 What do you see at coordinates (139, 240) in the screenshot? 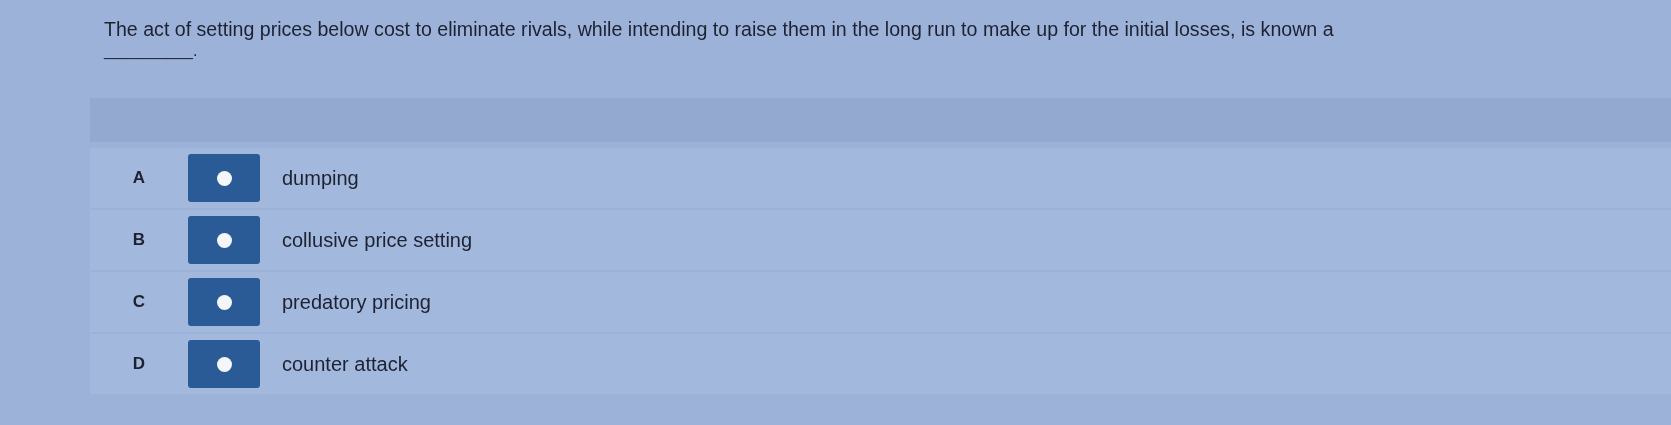
I see `option-letter: B` at bounding box center [139, 240].